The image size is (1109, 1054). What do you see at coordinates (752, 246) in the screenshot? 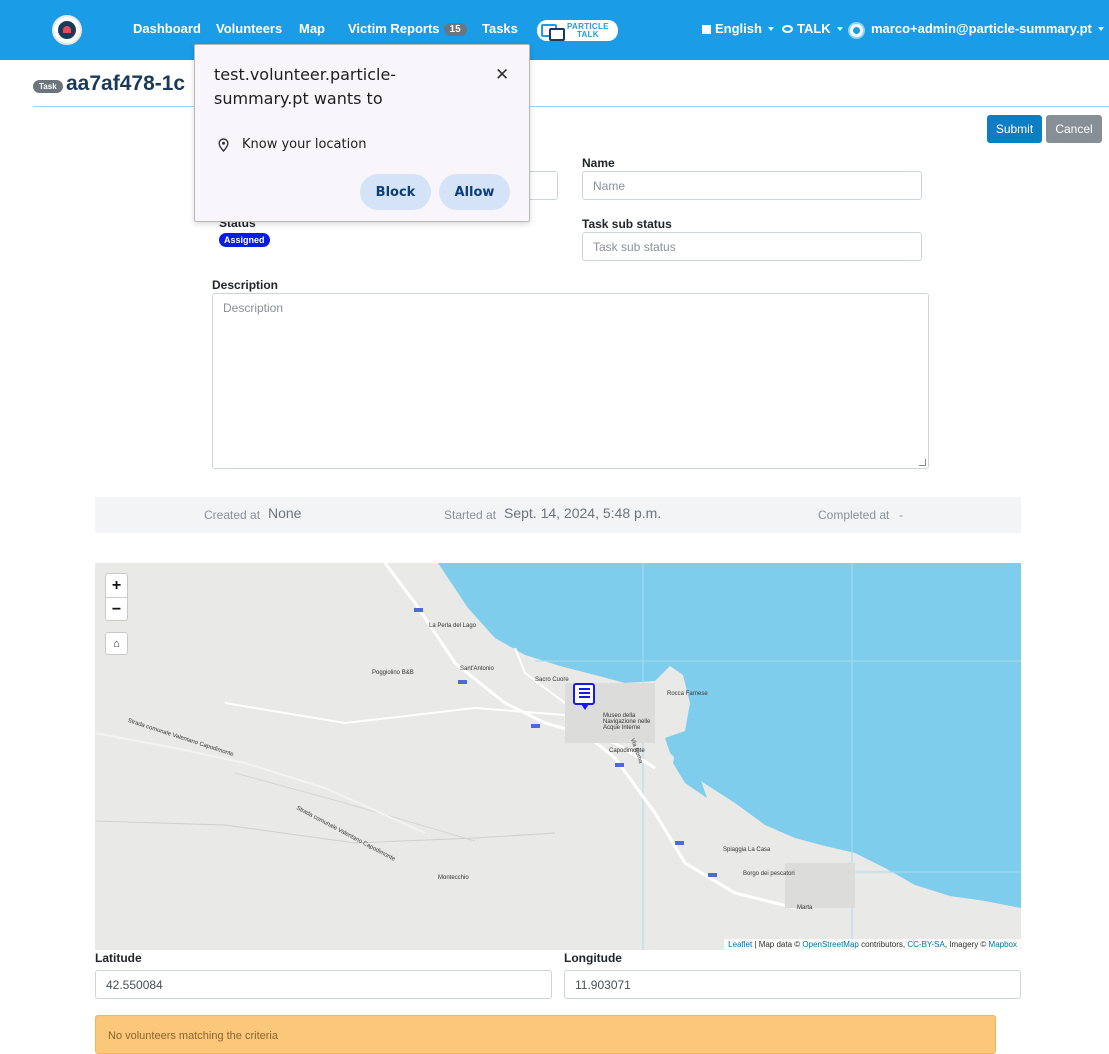
I see `sub-status-input: Task sub status` at bounding box center [752, 246].